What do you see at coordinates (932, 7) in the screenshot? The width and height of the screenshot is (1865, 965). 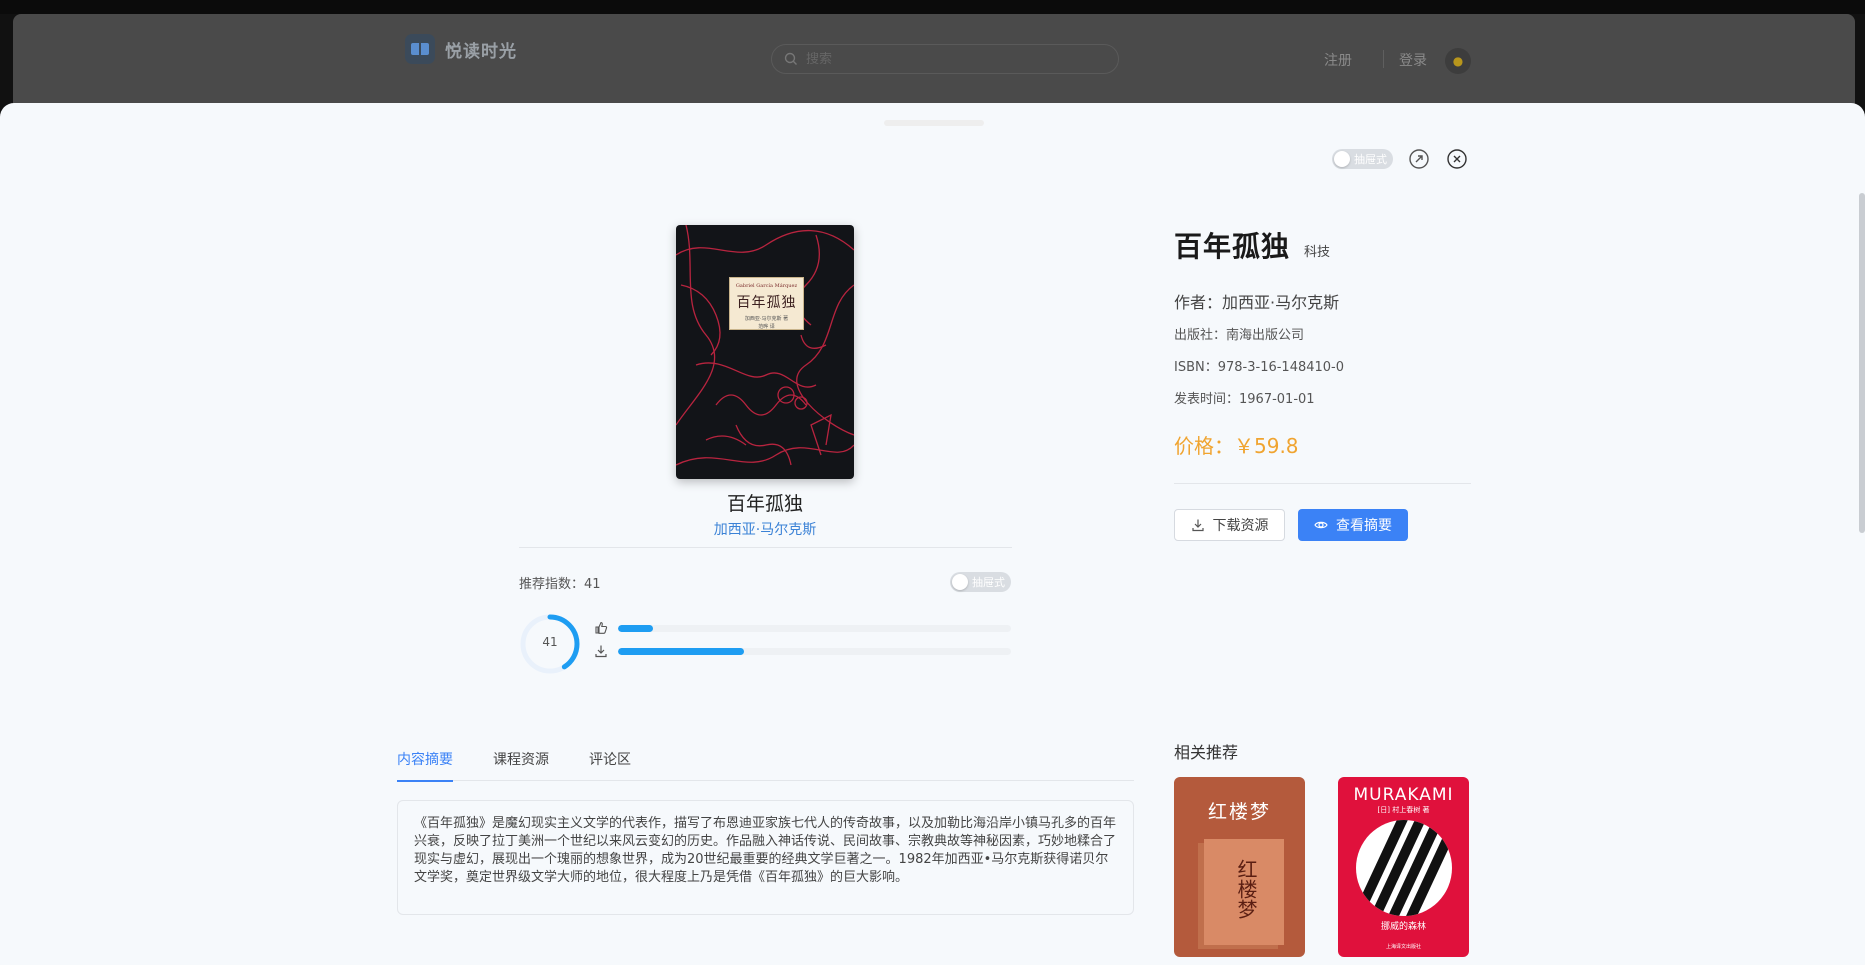 I see `window-top-edge` at bounding box center [932, 7].